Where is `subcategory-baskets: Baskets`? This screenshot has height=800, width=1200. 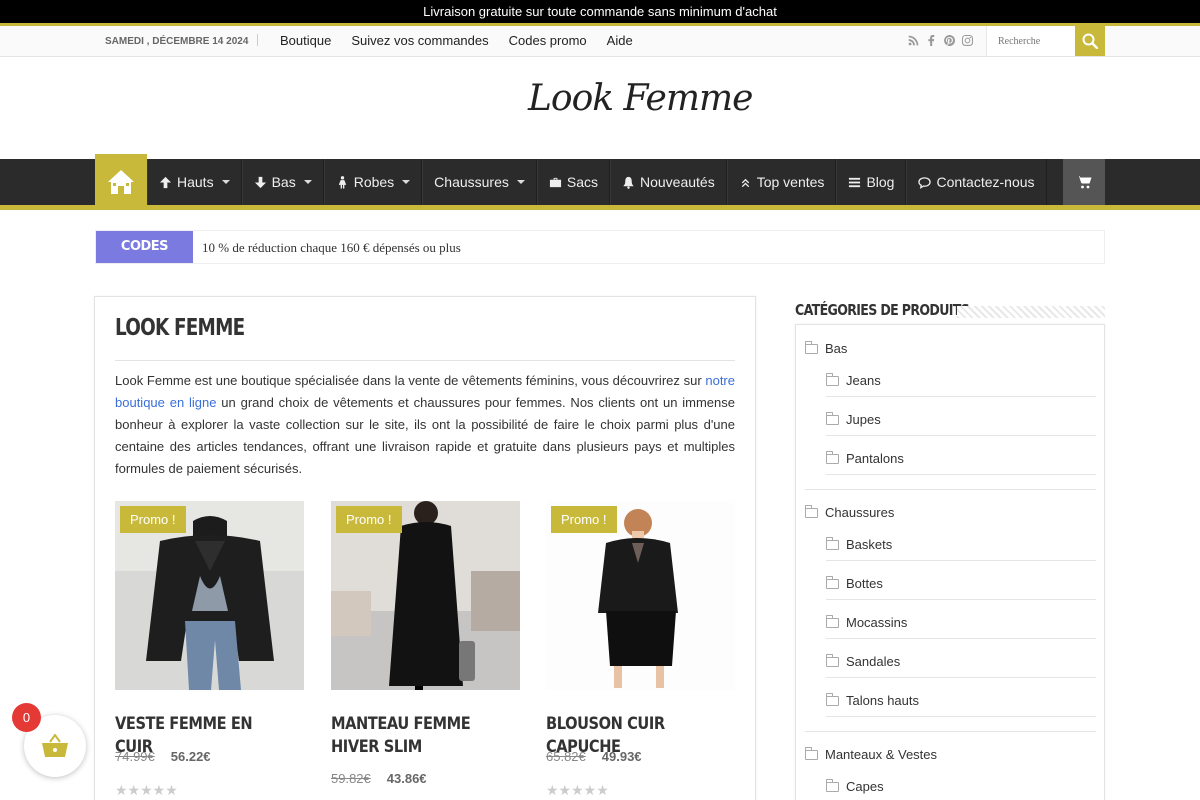 subcategory-baskets: Baskets is located at coordinates (961, 544).